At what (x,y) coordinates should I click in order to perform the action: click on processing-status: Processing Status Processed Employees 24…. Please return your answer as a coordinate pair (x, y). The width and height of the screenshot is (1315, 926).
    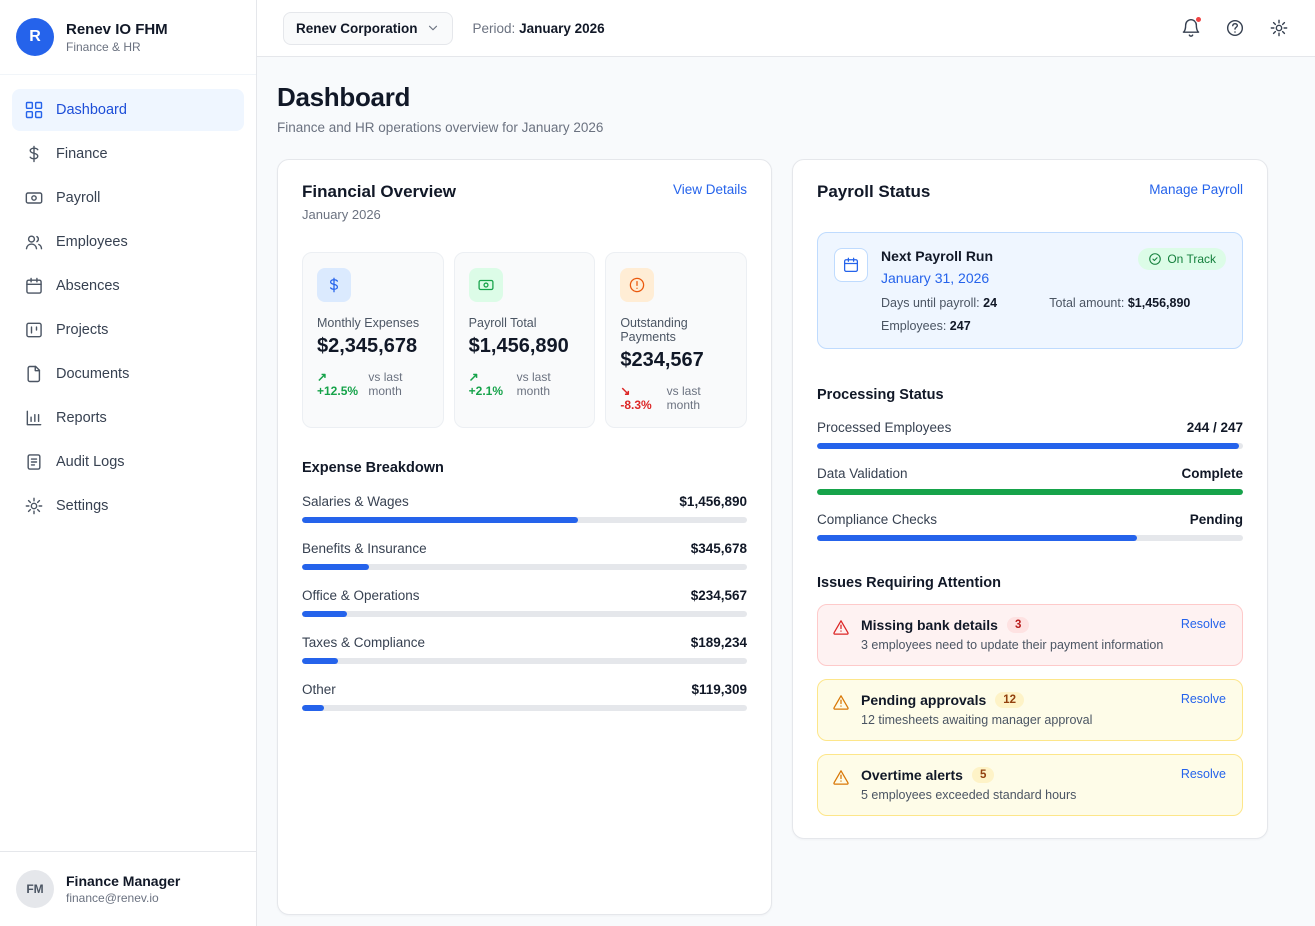
    Looking at the image, I should click on (1030, 464).